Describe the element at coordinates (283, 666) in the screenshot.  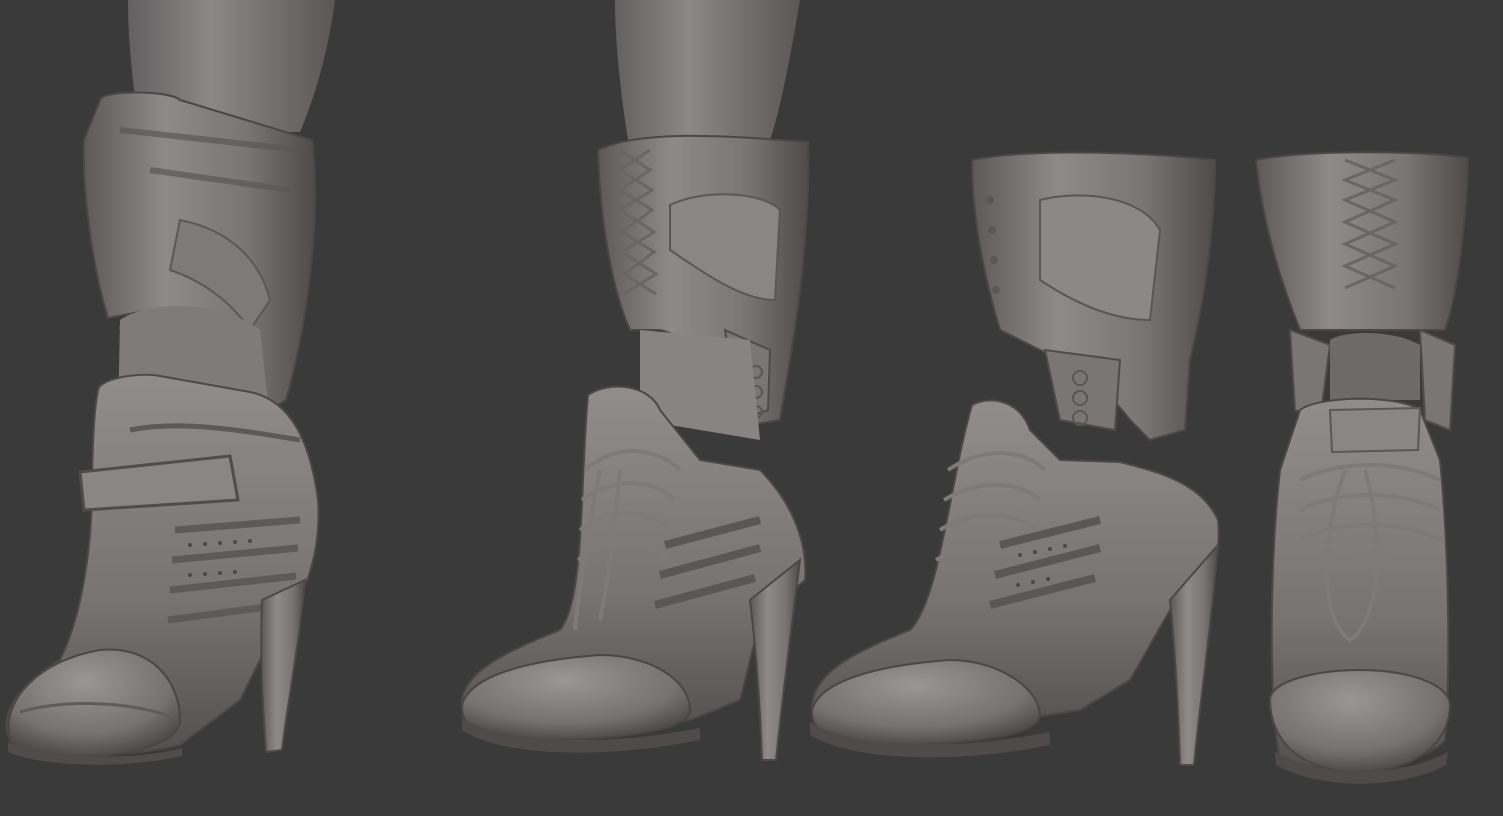
I see `heel` at that location.